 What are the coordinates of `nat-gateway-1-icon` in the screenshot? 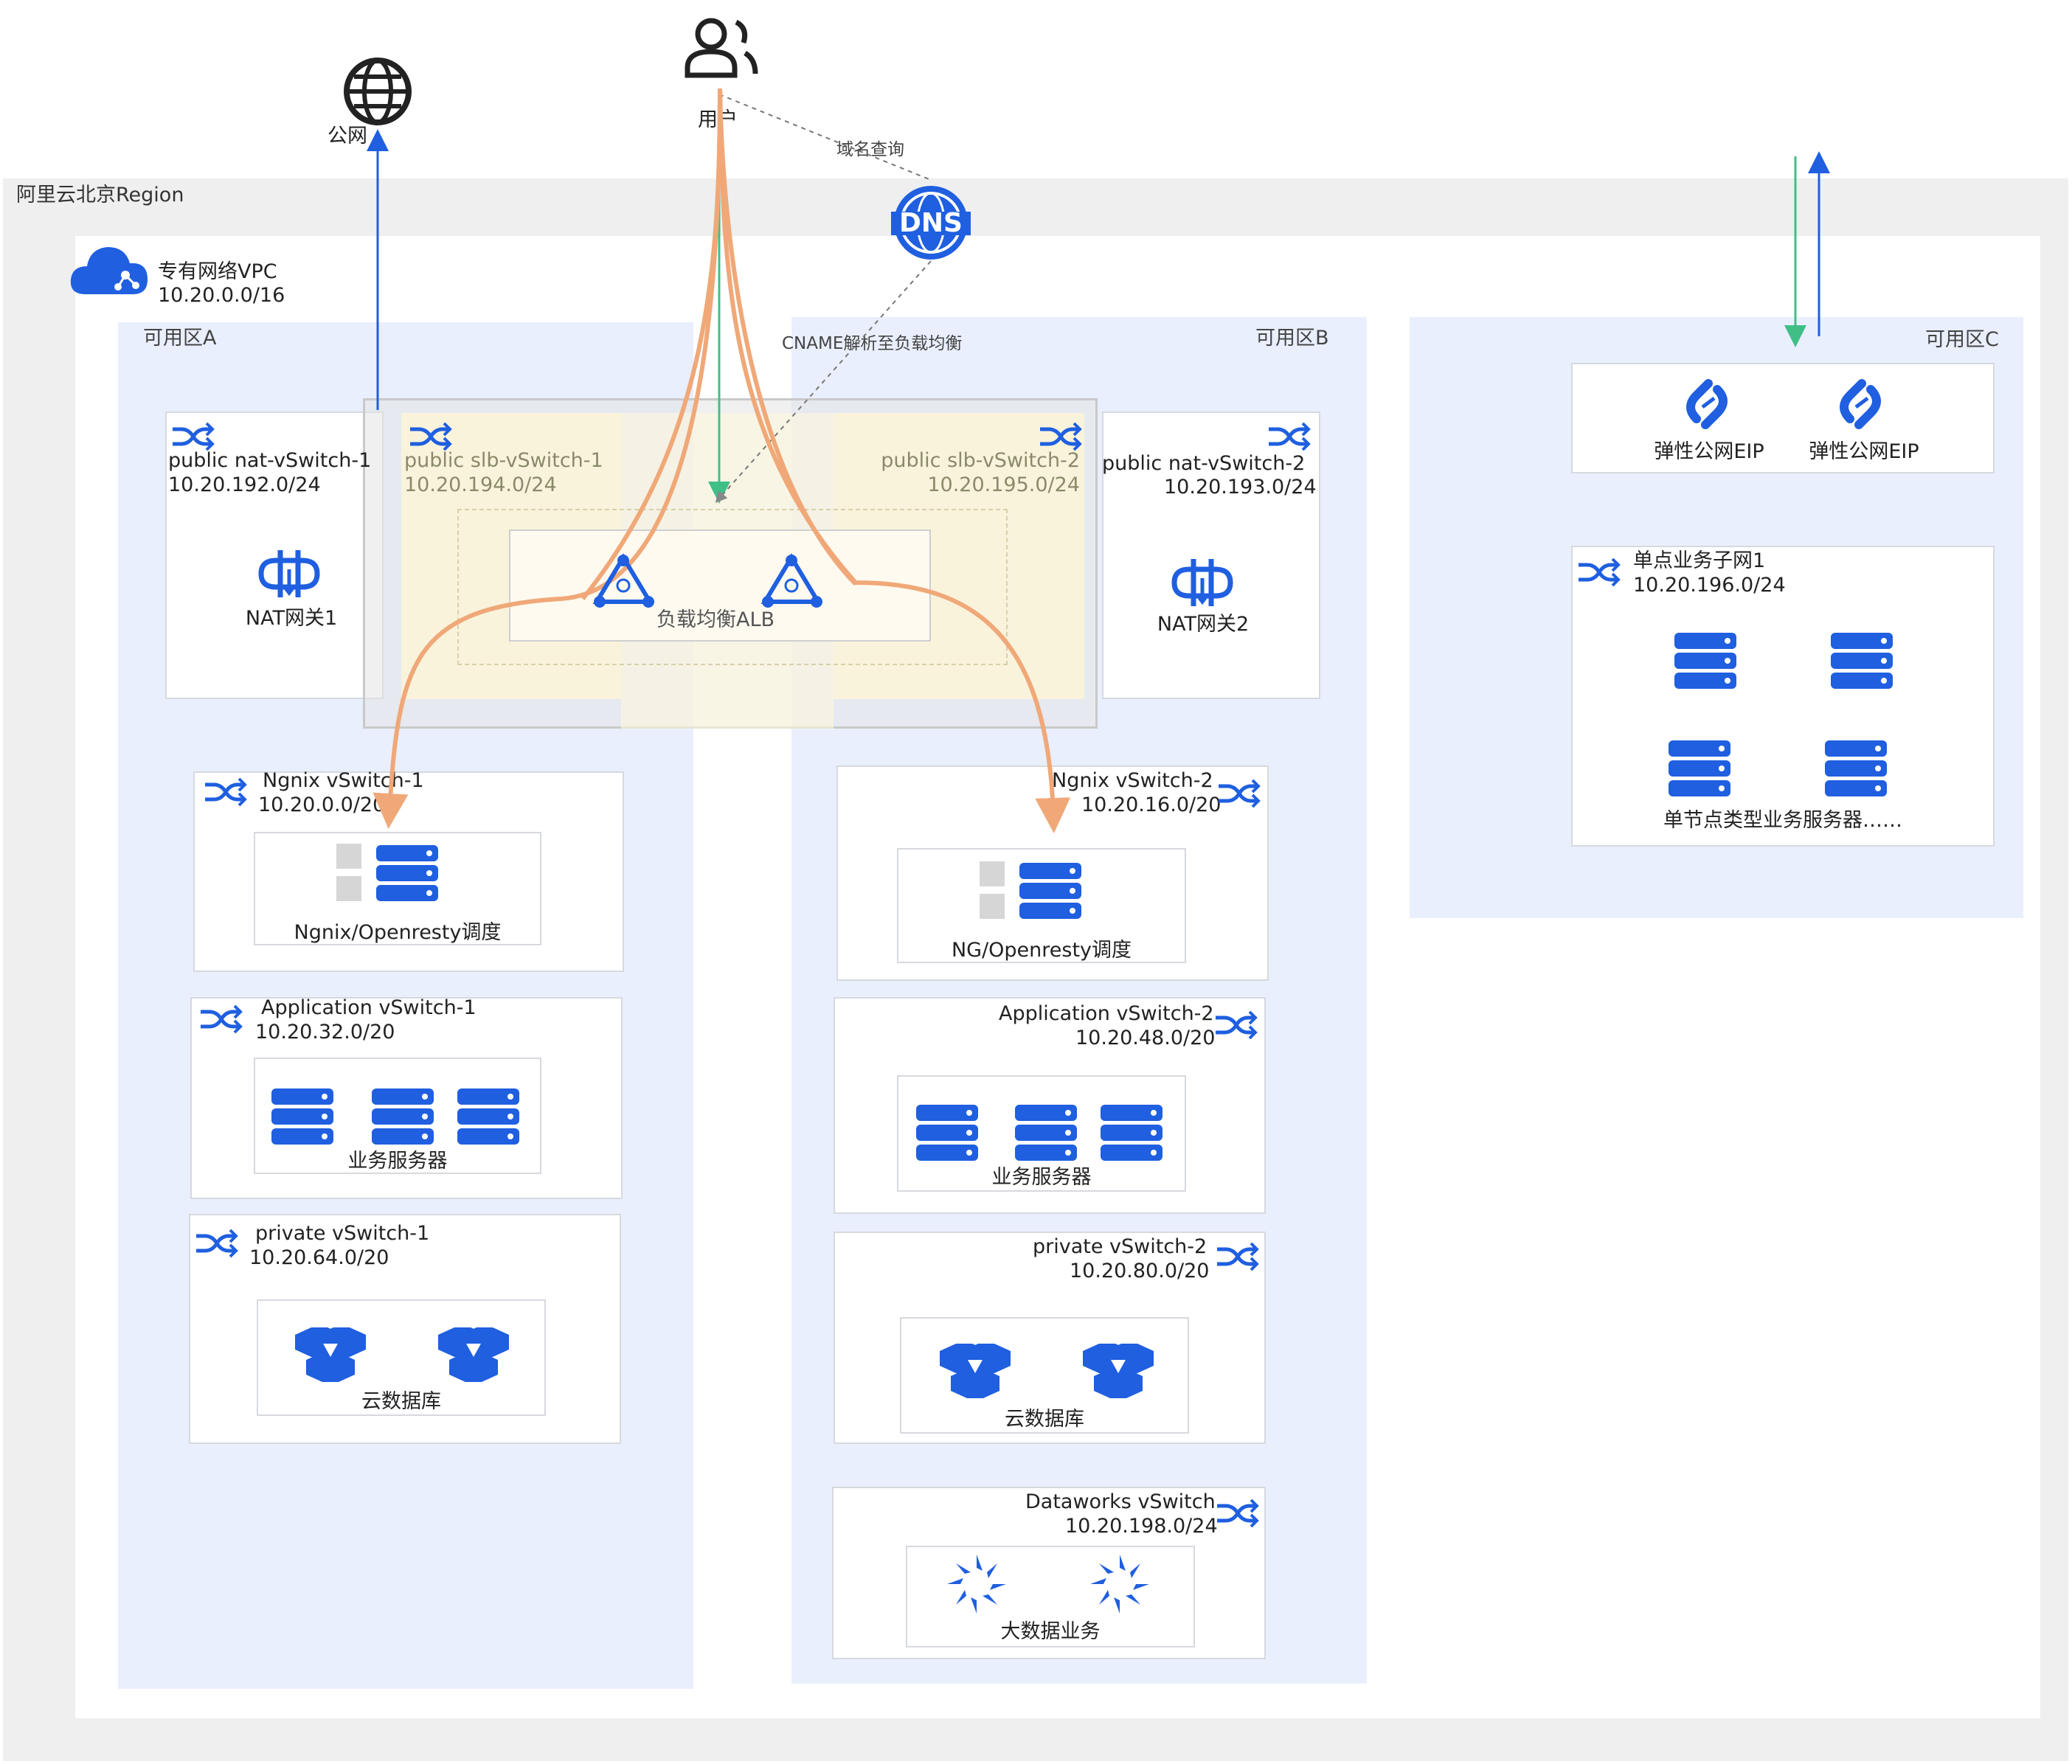 It's located at (289, 573).